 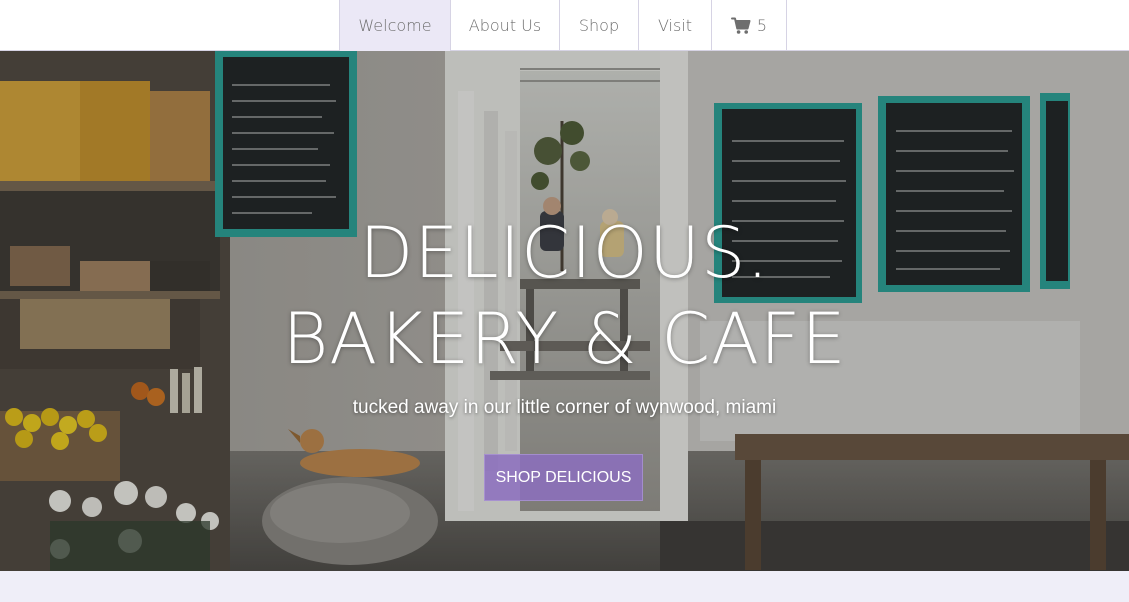 I want to click on nav-menu: Welcome About Us Shop Visit 5, so click(x=563, y=25).